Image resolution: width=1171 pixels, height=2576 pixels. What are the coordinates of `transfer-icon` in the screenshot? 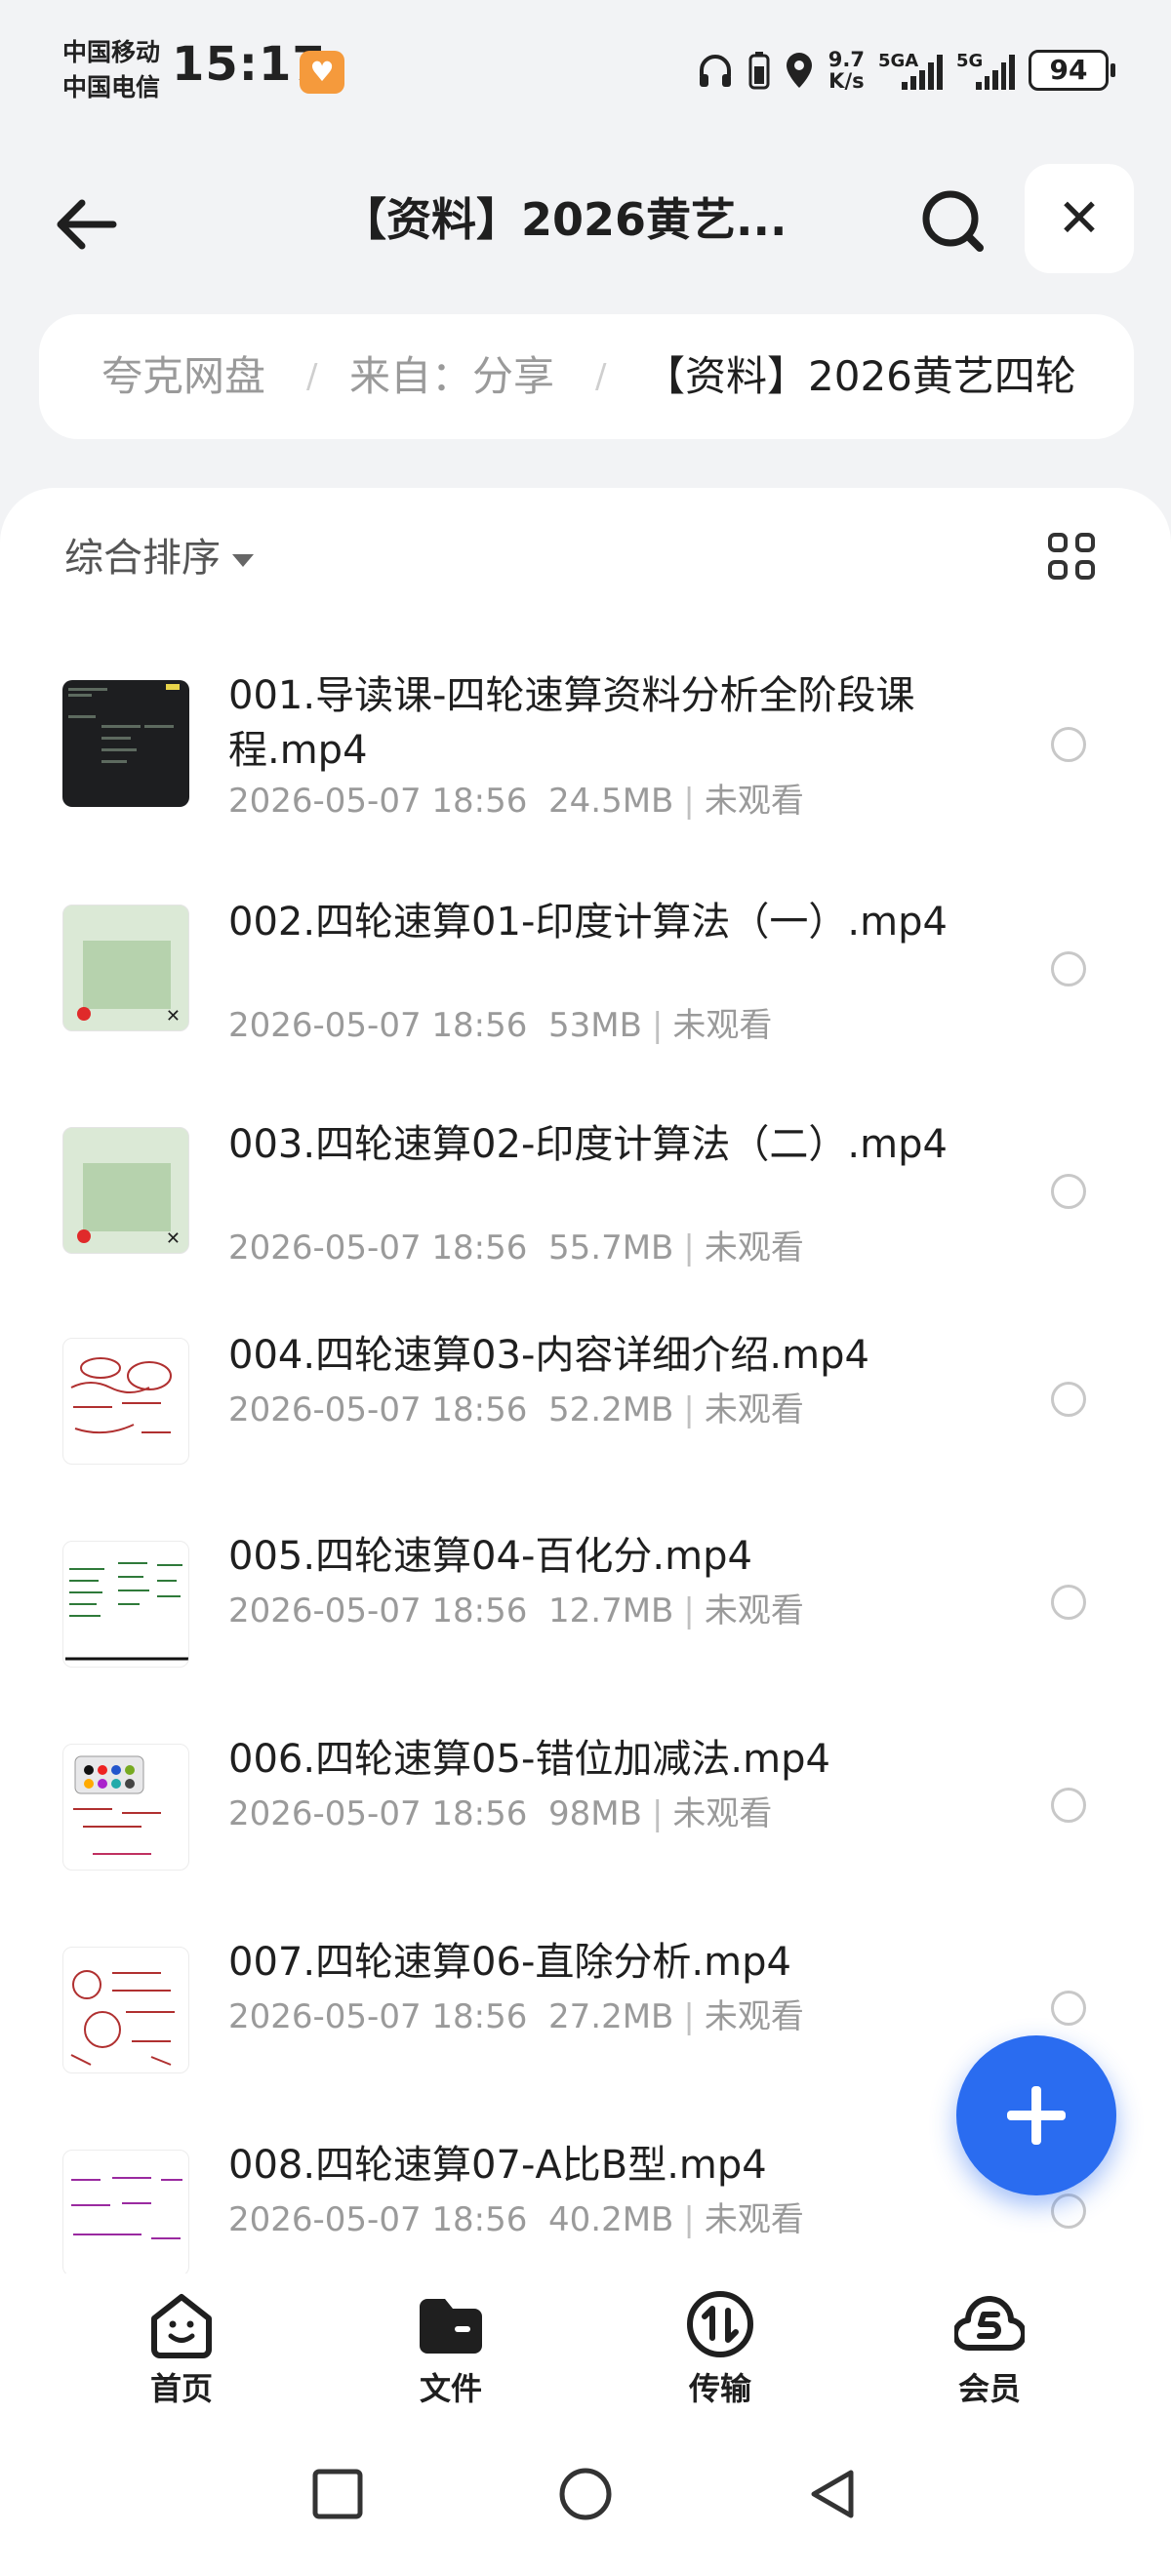 It's located at (720, 2324).